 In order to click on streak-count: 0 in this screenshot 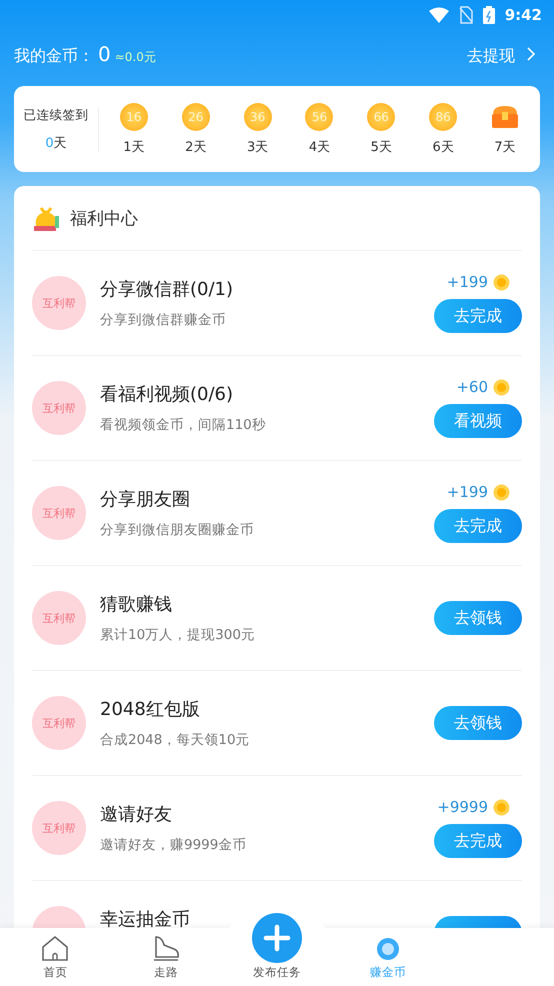, I will do `click(49, 143)`.